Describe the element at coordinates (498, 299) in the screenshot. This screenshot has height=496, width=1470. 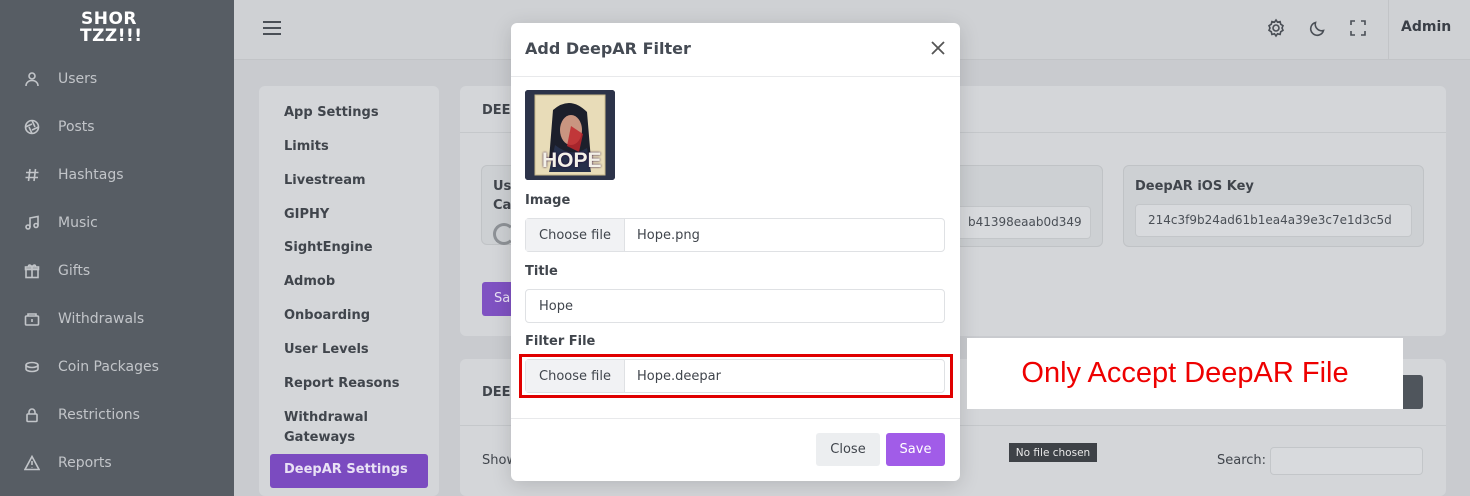
I see `save-keys-button: Sa` at that location.